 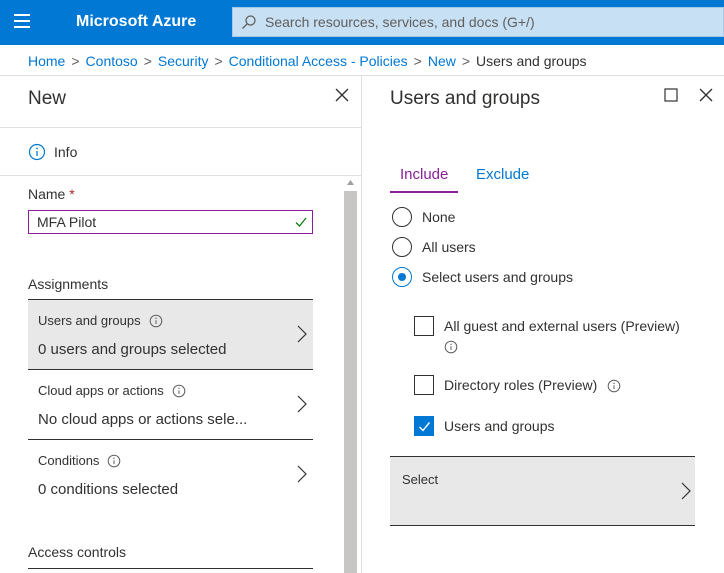 What do you see at coordinates (449, 247) in the screenshot?
I see `radio-label: All users` at bounding box center [449, 247].